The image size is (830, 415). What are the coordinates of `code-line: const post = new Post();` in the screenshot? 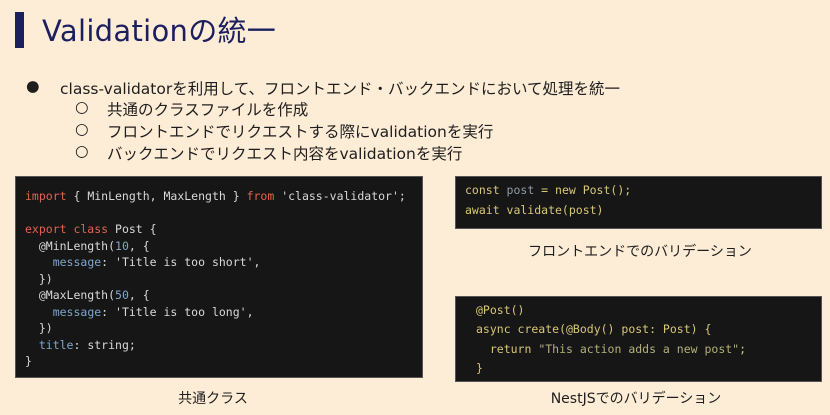 It's located at (548, 190).